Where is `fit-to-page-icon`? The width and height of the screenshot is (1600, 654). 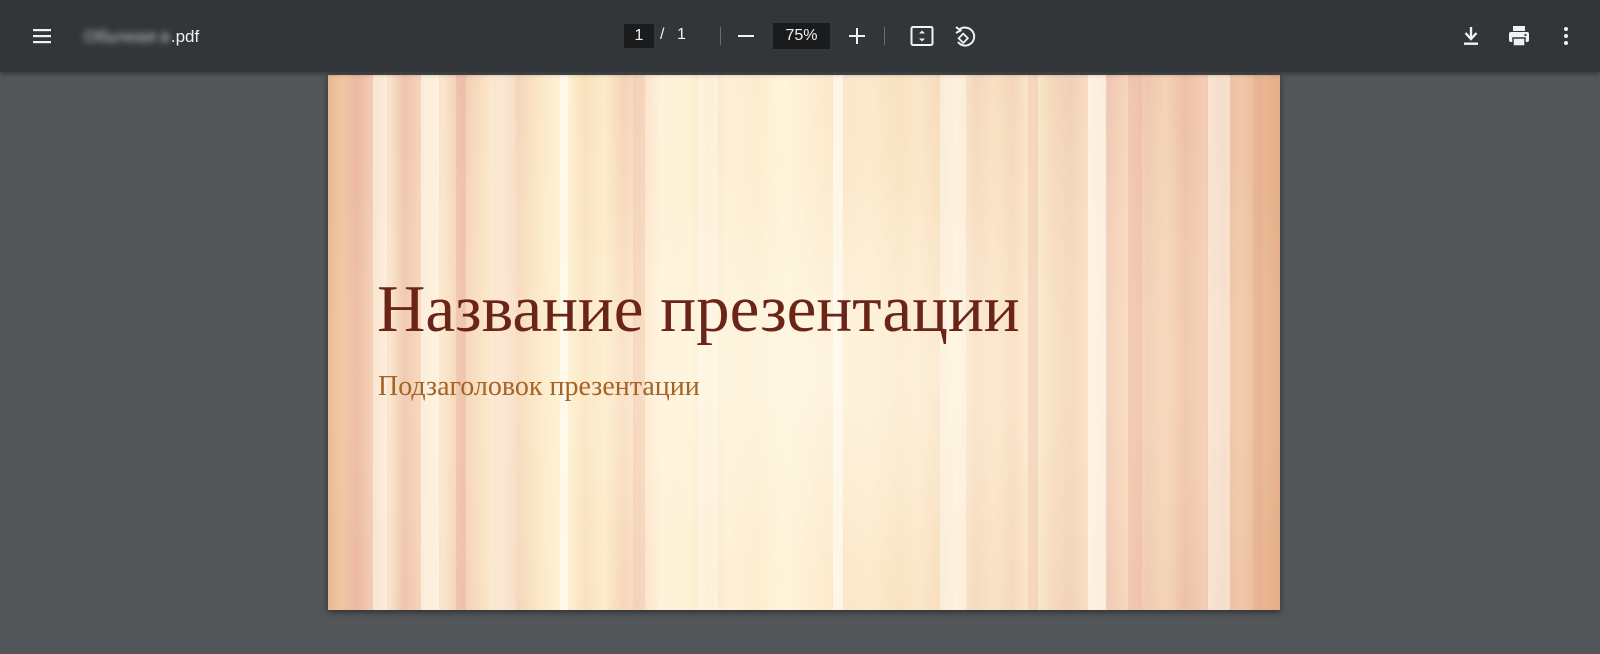
fit-to-page-icon is located at coordinates (922, 36).